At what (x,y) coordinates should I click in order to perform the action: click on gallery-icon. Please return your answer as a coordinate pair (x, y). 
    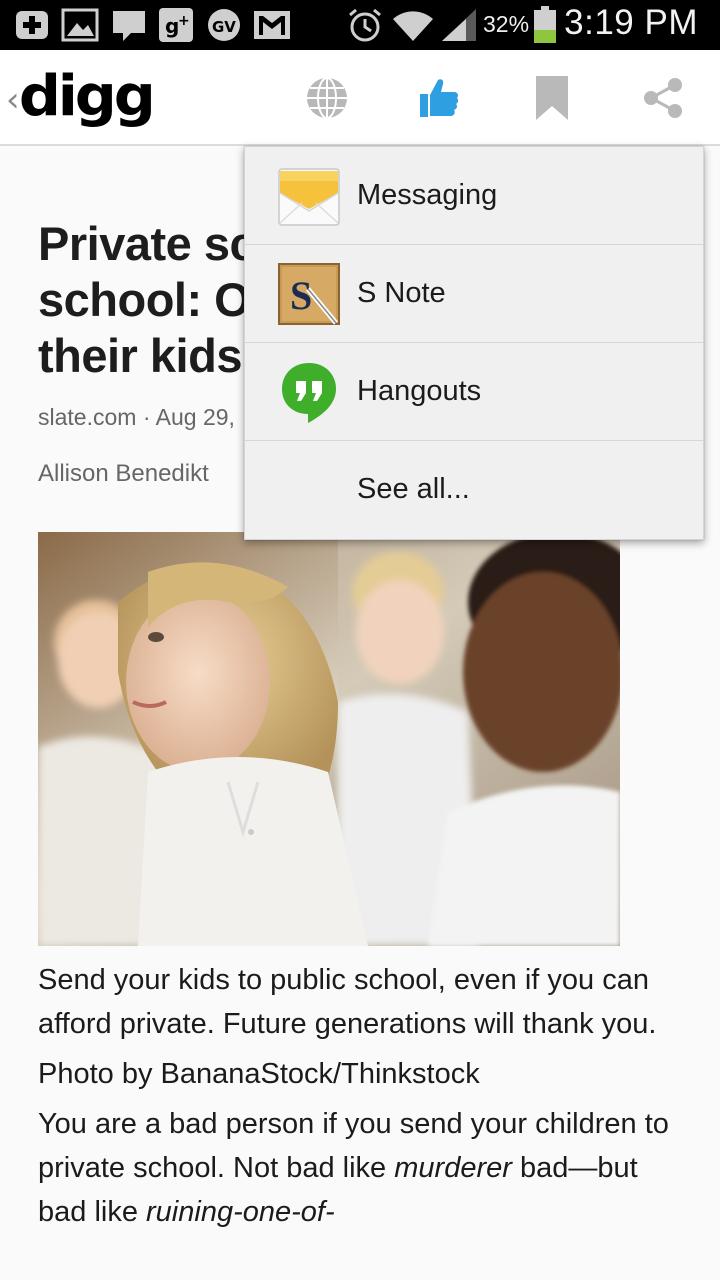
    Looking at the image, I should click on (80, 25).